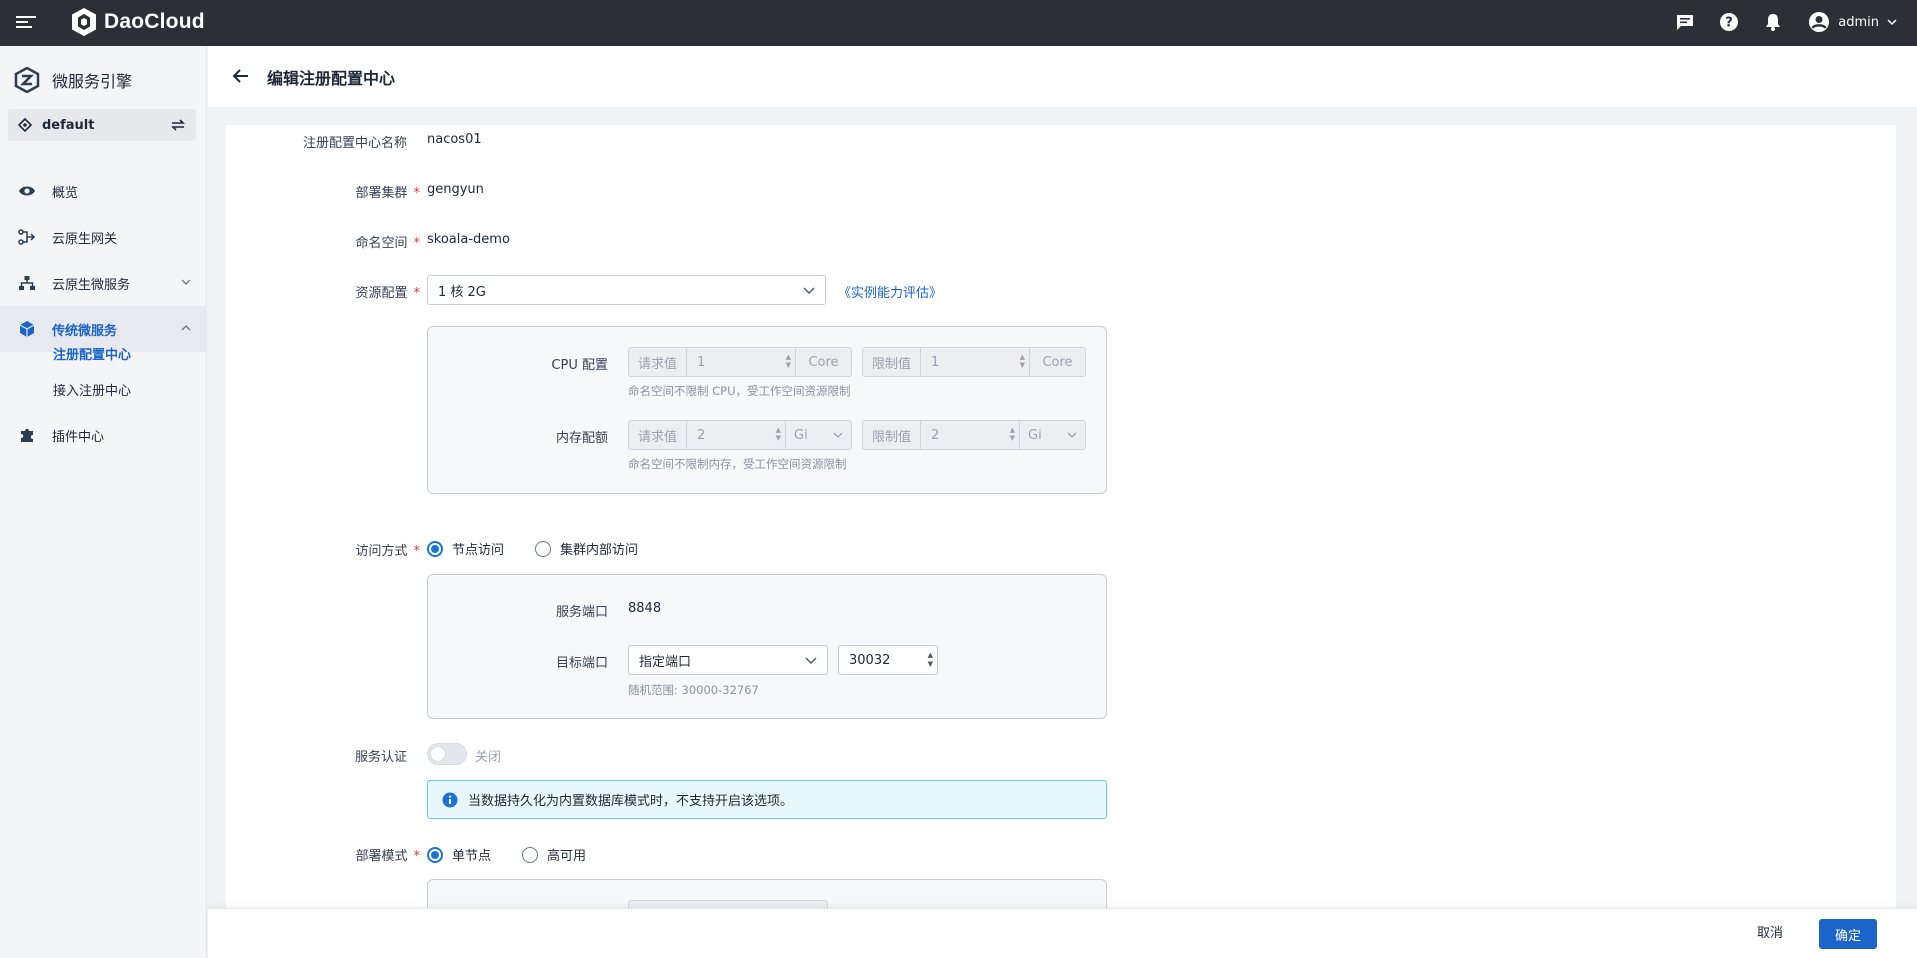 The height and width of the screenshot is (958, 1917). What do you see at coordinates (974, 362) in the screenshot?
I see `cpu-limit-input: 限制值 1 ▲ ▼ Core` at bounding box center [974, 362].